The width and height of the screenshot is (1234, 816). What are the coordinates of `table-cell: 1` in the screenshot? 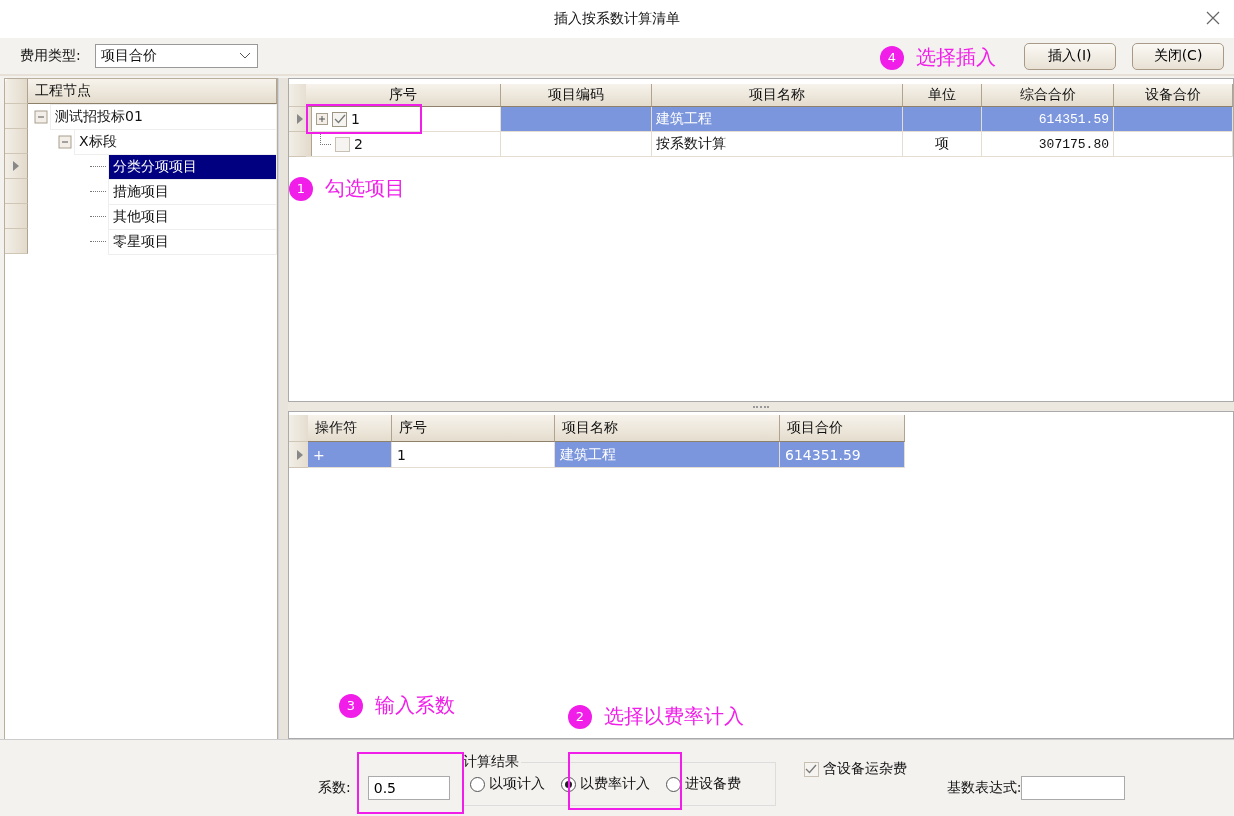 It's located at (355, 119).